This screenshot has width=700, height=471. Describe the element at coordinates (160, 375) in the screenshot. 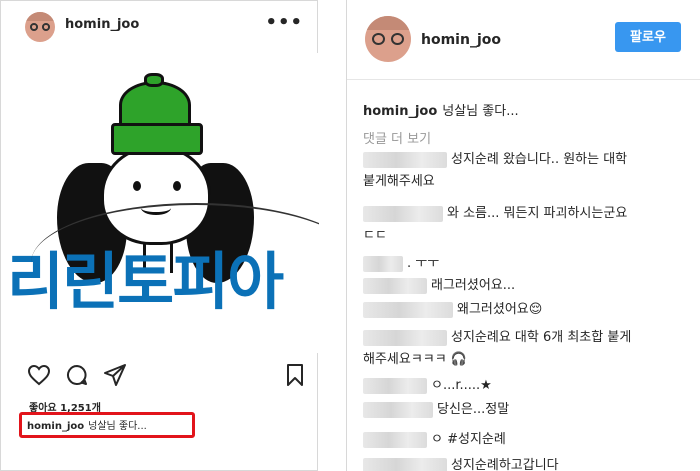

I see `post-actions` at that location.